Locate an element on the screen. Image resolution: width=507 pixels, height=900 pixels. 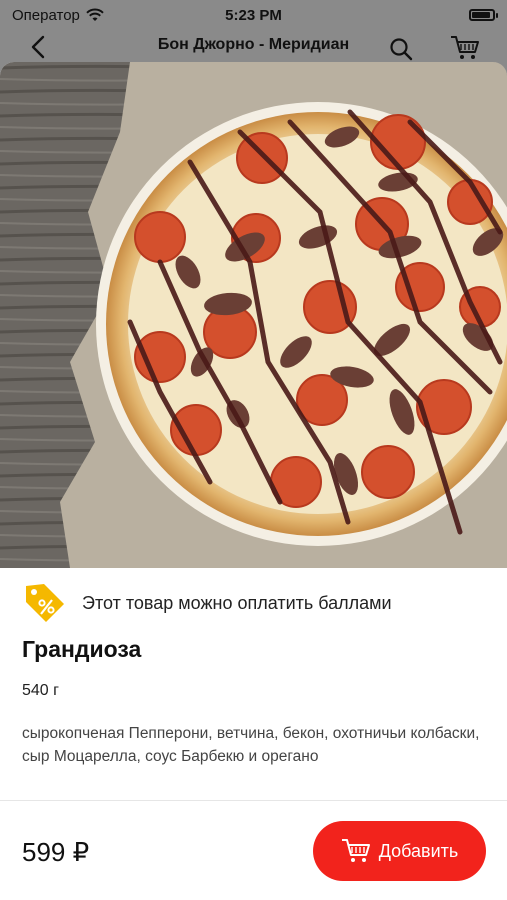
search-icon is located at coordinates (401, 49).